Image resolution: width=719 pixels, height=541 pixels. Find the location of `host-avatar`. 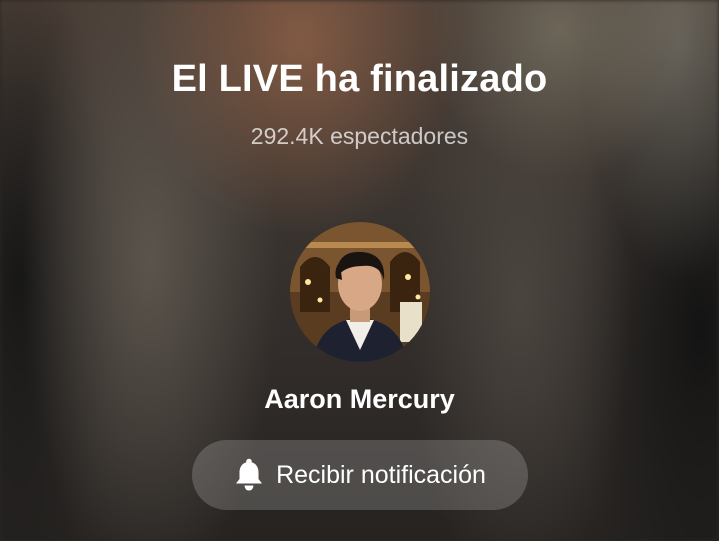

host-avatar is located at coordinates (360, 292).